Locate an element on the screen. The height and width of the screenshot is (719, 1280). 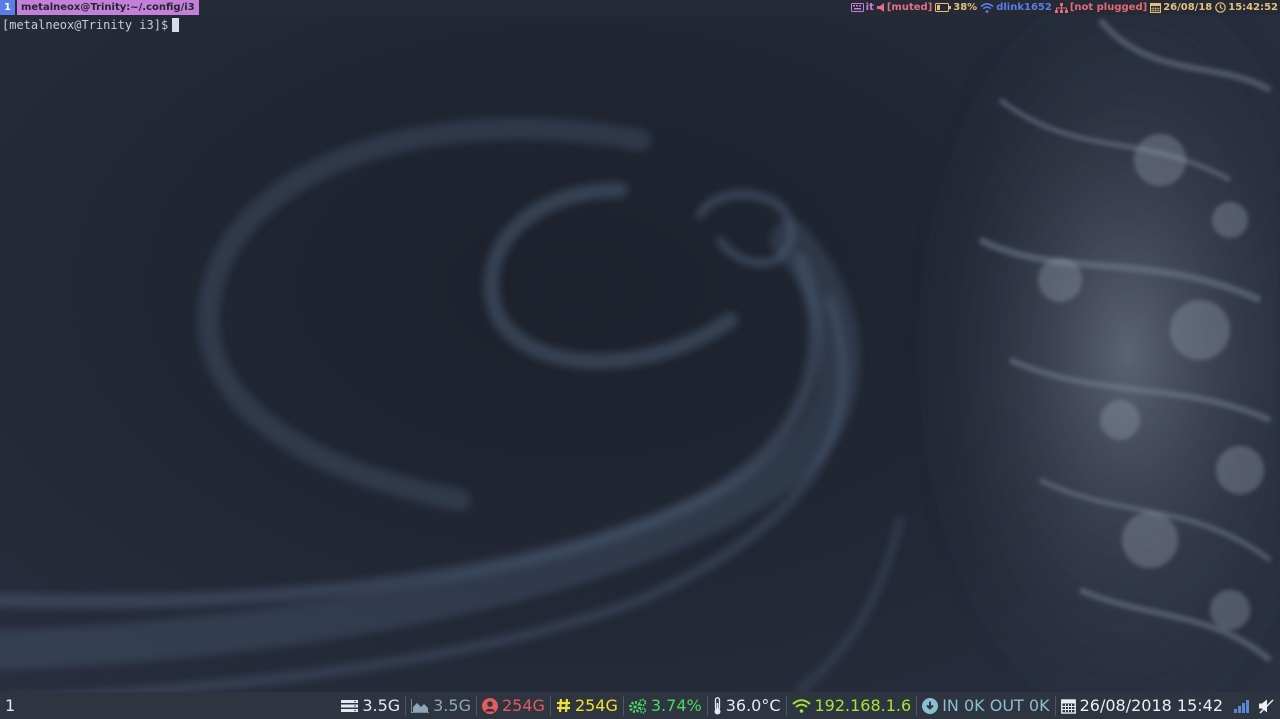
datetime-status: 26/08/2018 15:42 is located at coordinates (1142, 705).